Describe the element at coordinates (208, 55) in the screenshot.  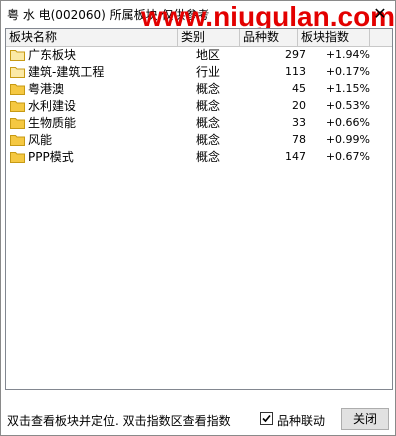
I see `sector-category: 地区` at that location.